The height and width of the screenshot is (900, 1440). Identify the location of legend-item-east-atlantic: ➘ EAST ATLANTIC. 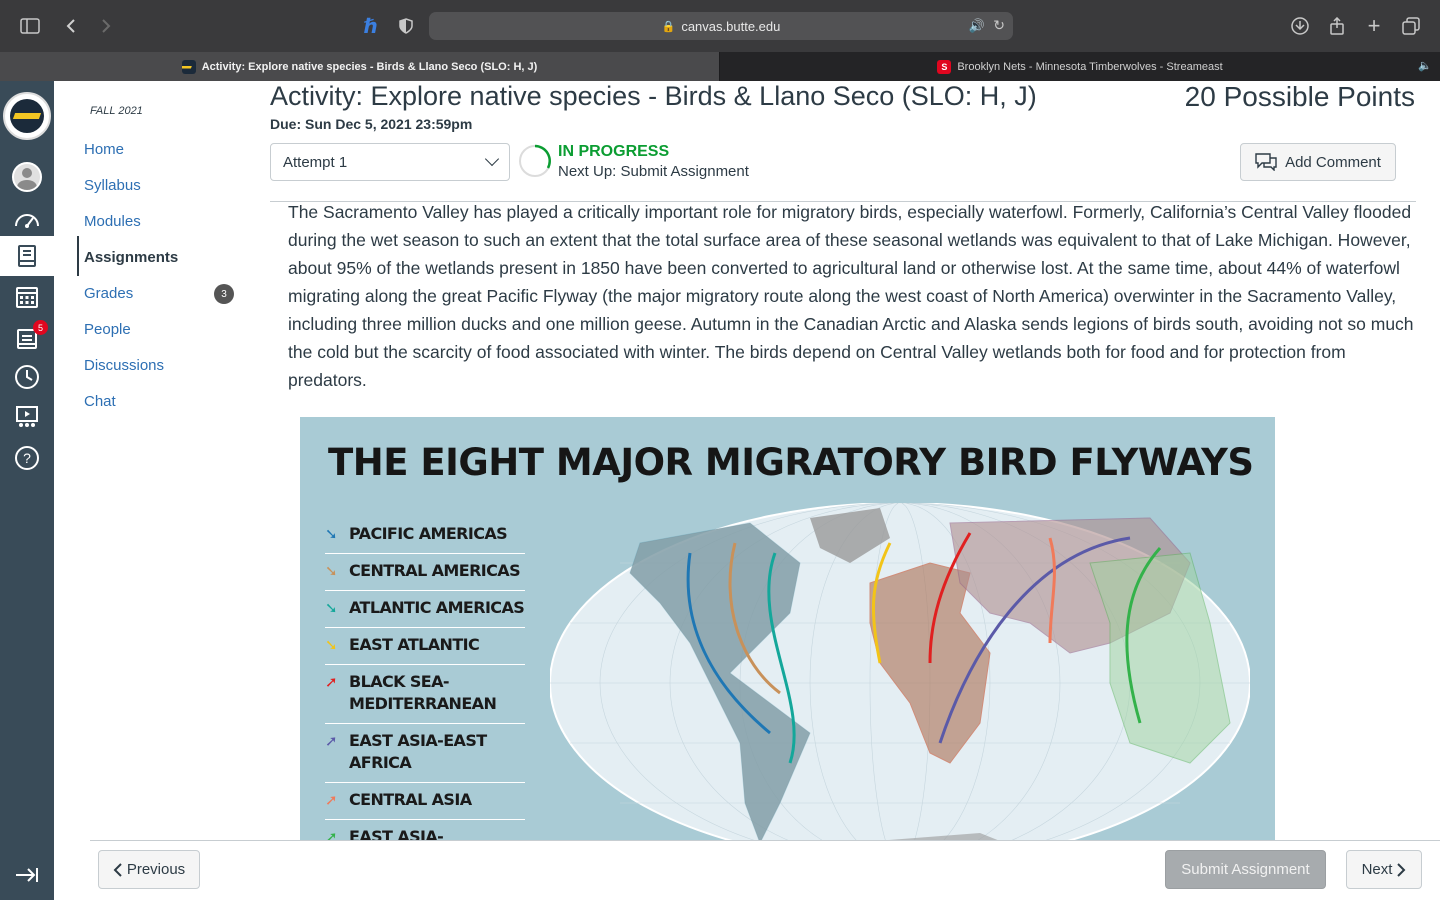
(425, 646).